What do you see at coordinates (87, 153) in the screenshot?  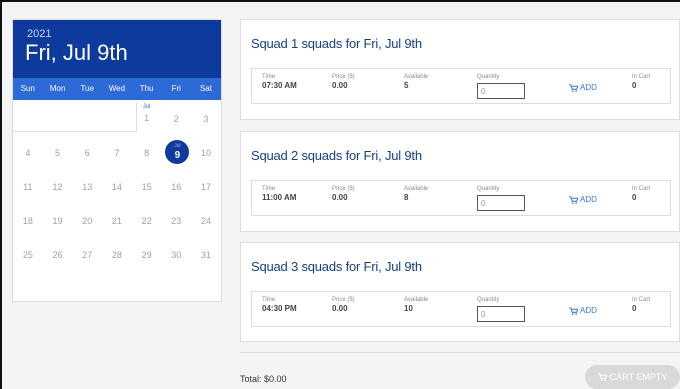 I see `calendar-day: 6` at bounding box center [87, 153].